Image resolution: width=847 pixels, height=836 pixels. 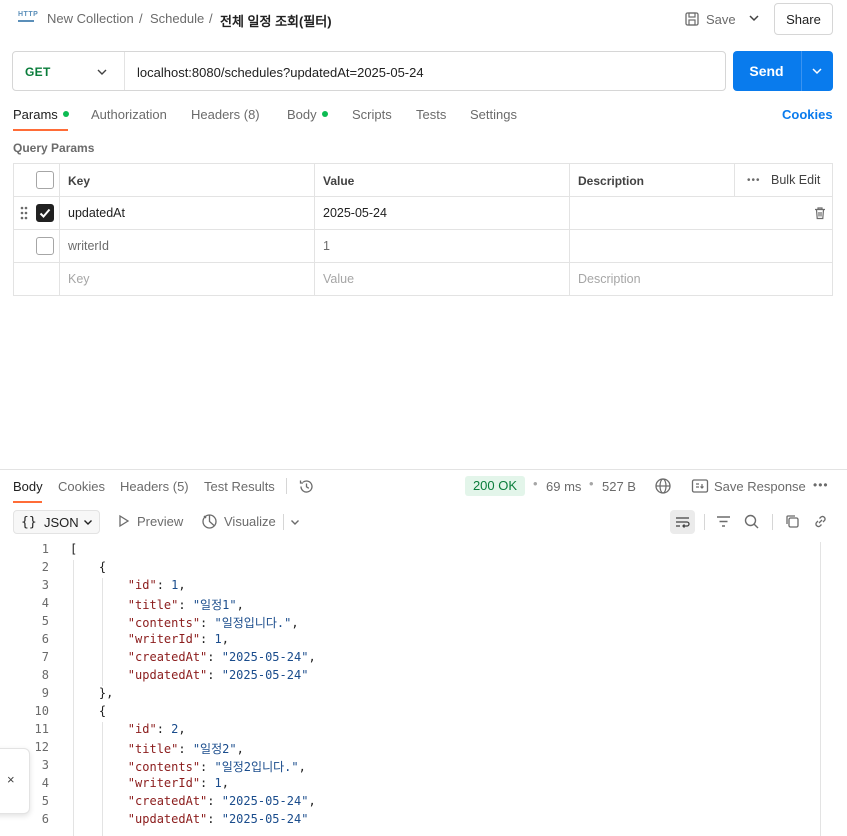 What do you see at coordinates (92, 693) in the screenshot?
I see `code-text: },` at bounding box center [92, 693].